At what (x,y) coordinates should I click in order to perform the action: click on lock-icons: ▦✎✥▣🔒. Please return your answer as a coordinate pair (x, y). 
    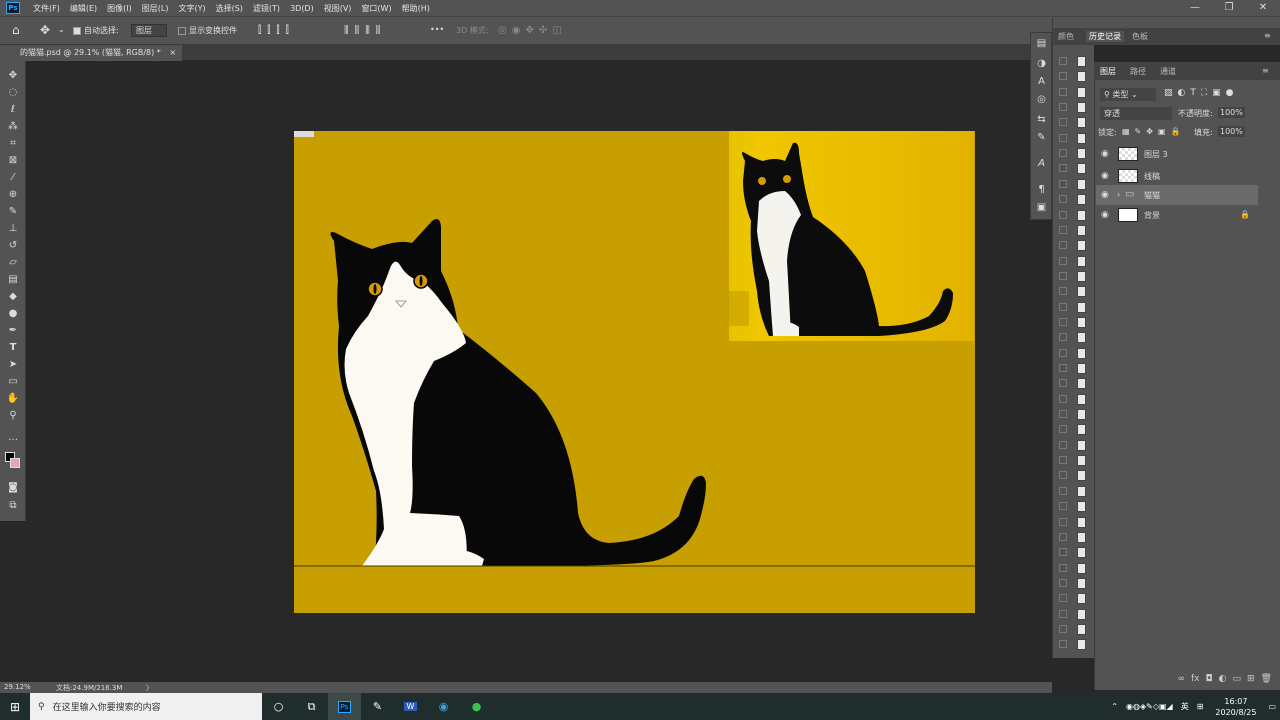
    Looking at the image, I should click on (1153, 131).